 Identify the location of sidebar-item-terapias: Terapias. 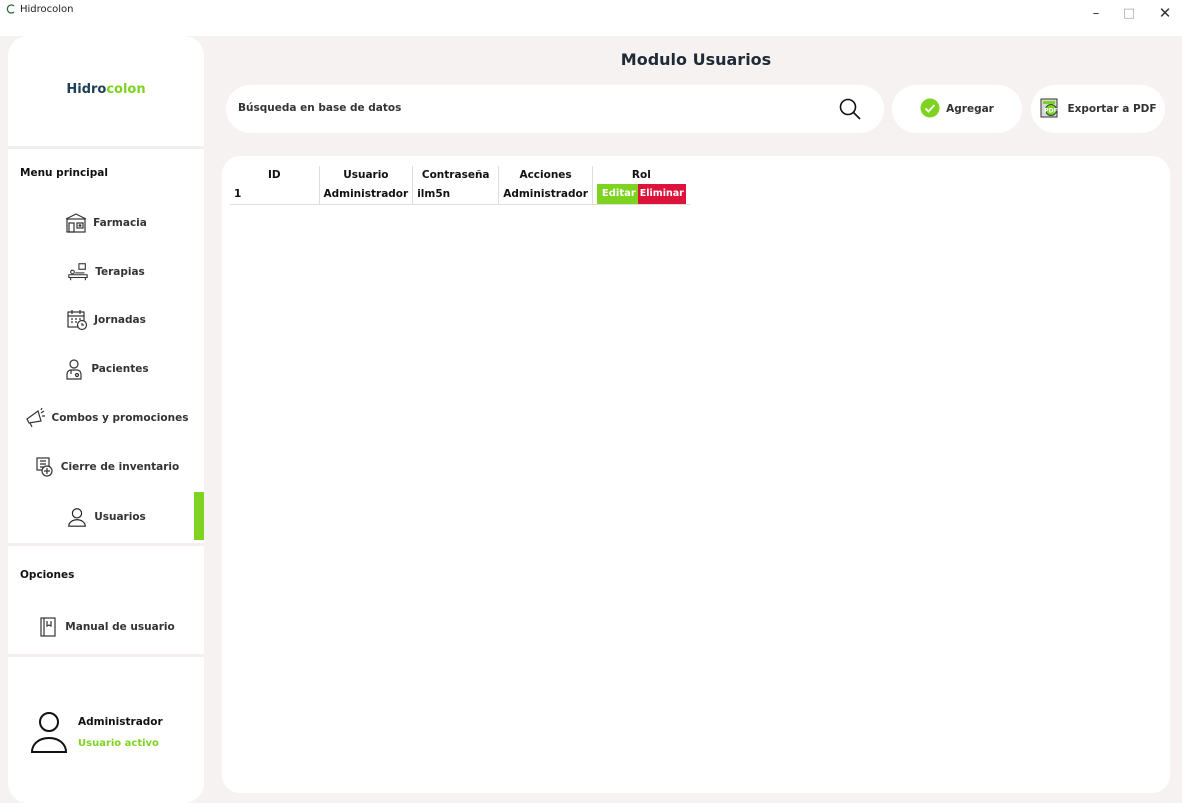
(106, 272).